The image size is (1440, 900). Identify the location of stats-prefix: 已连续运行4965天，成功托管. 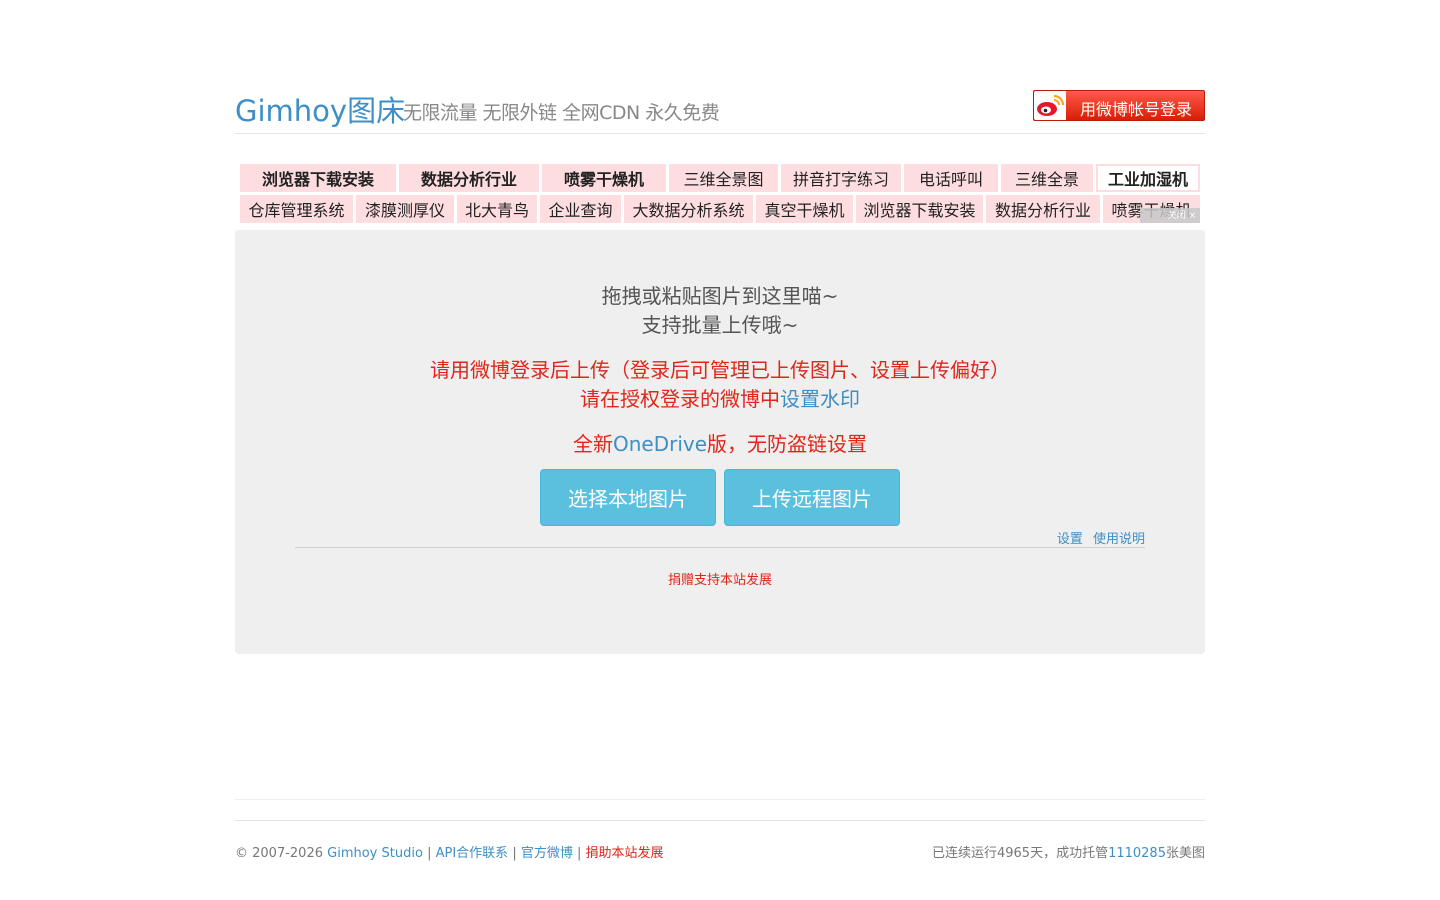
(1020, 853).